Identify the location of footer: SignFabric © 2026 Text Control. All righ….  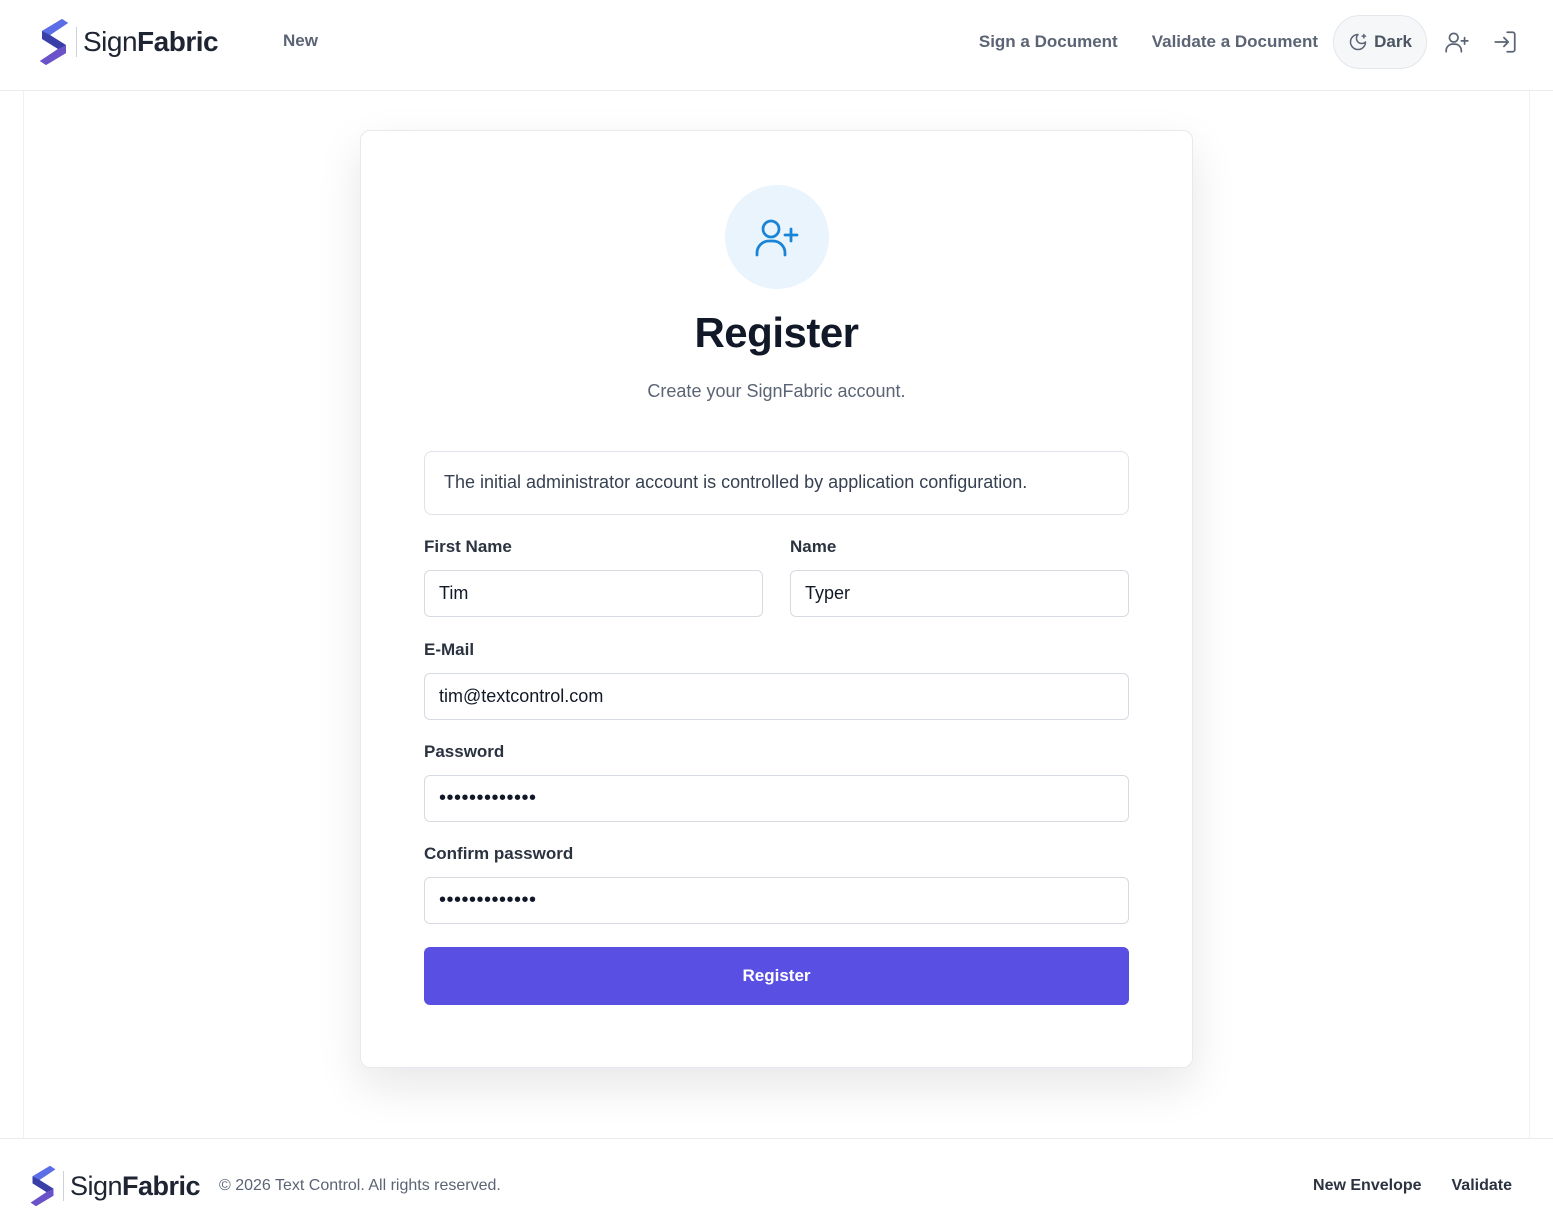
(776, 1180).